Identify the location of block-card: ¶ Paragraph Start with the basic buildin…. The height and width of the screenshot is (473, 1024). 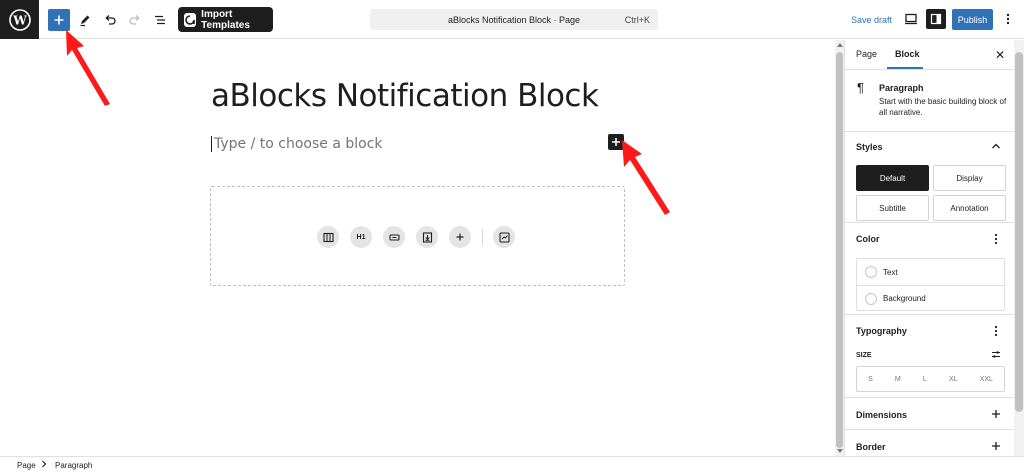
(929, 101).